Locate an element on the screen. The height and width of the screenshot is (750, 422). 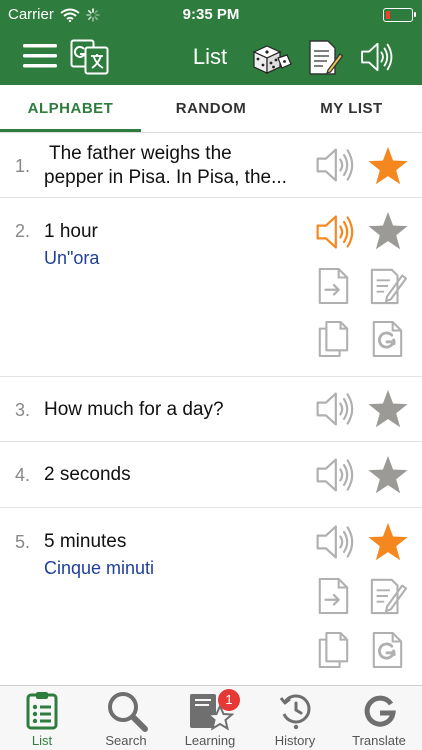
list-item: 3. How much for a day? is located at coordinates (211, 409).